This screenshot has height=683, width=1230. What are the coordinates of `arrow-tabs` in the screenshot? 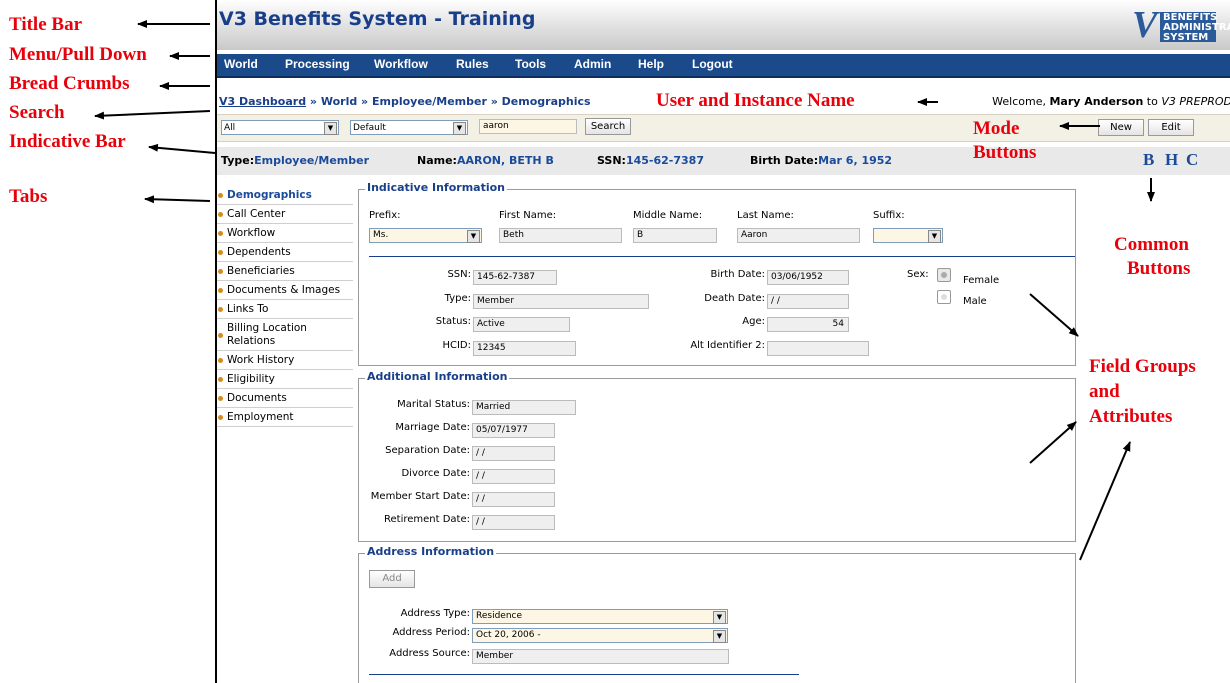 It's located at (177, 199).